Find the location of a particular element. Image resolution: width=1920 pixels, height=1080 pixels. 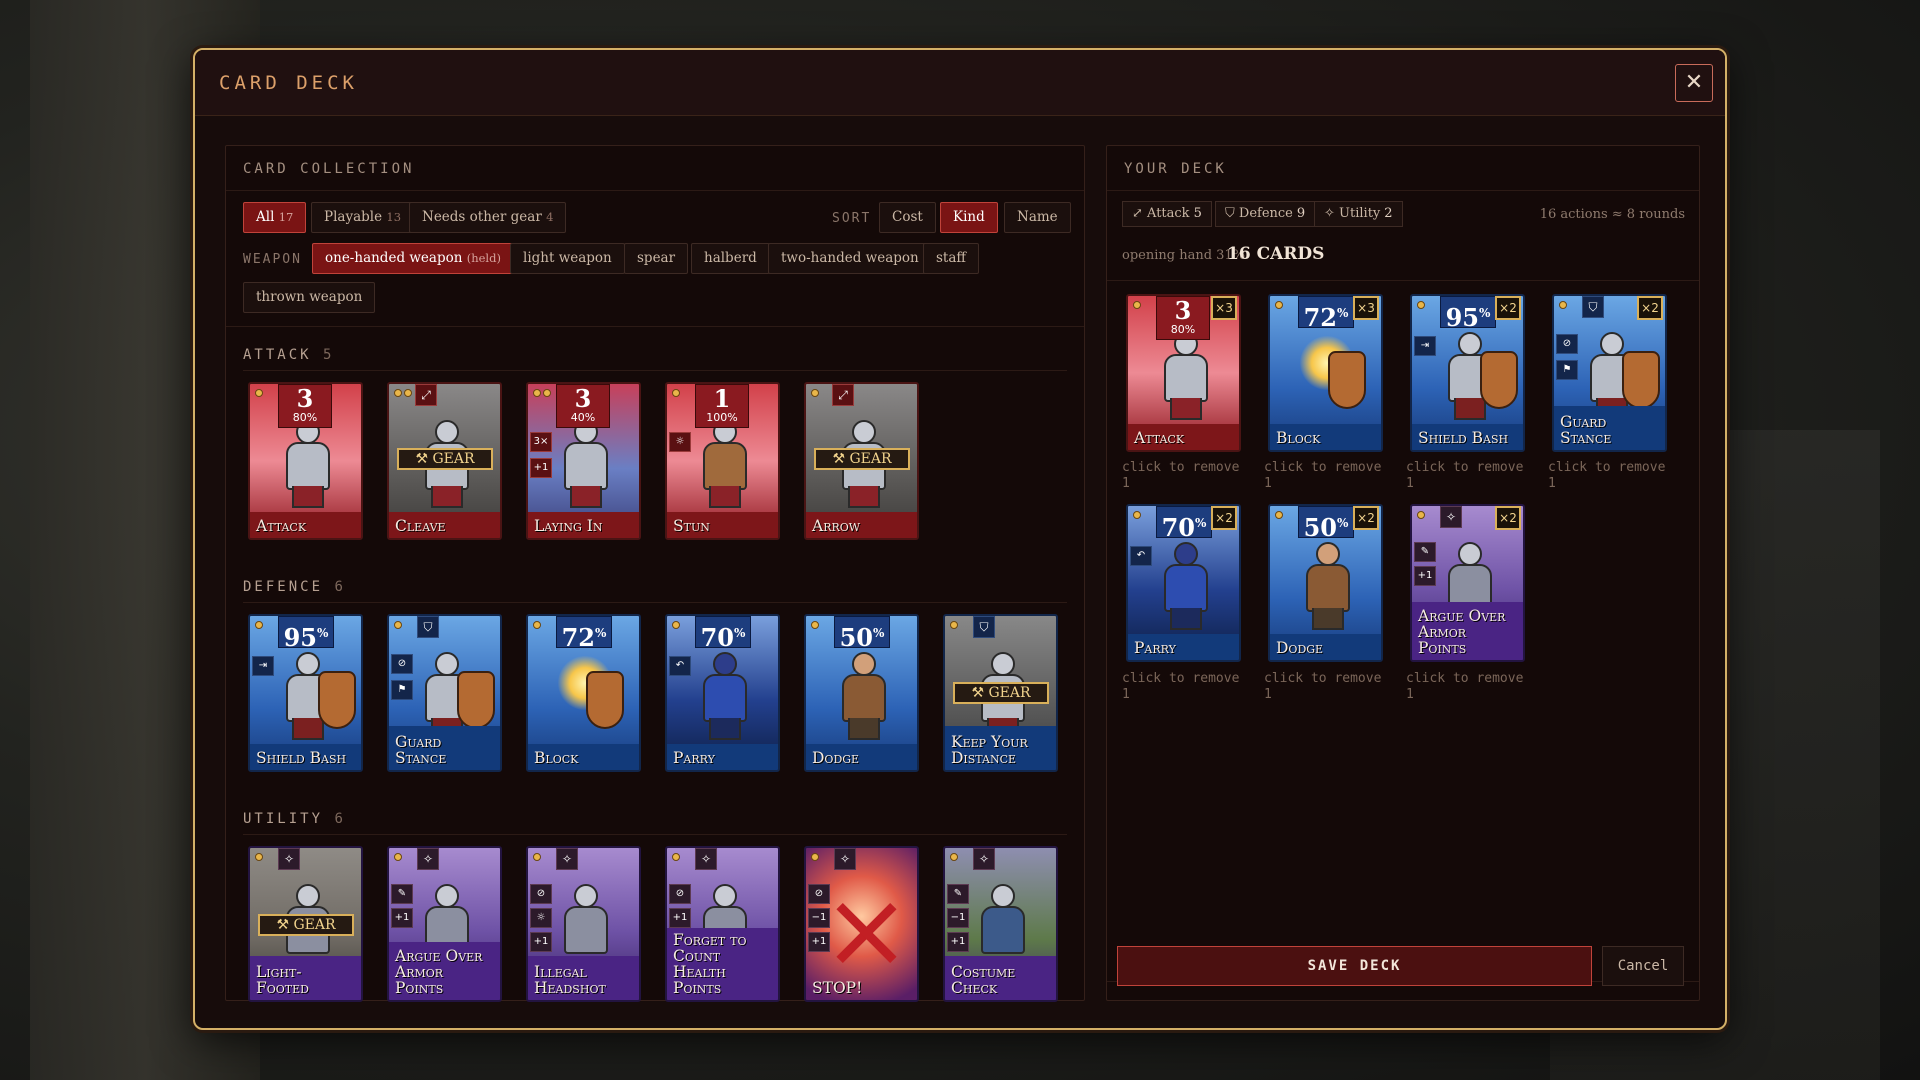

collection-card-illegal-headshot: ✧ ⊘ ☼ +1 Illegal Headshot is located at coordinates (583, 924).